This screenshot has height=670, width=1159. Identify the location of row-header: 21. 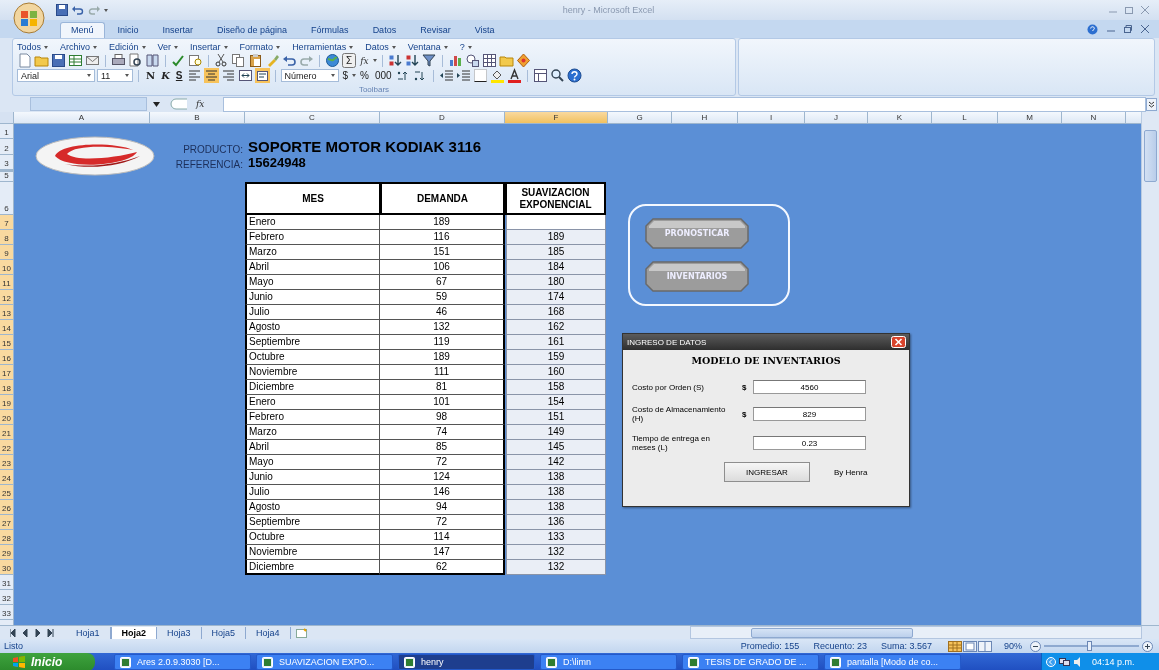
(7, 432).